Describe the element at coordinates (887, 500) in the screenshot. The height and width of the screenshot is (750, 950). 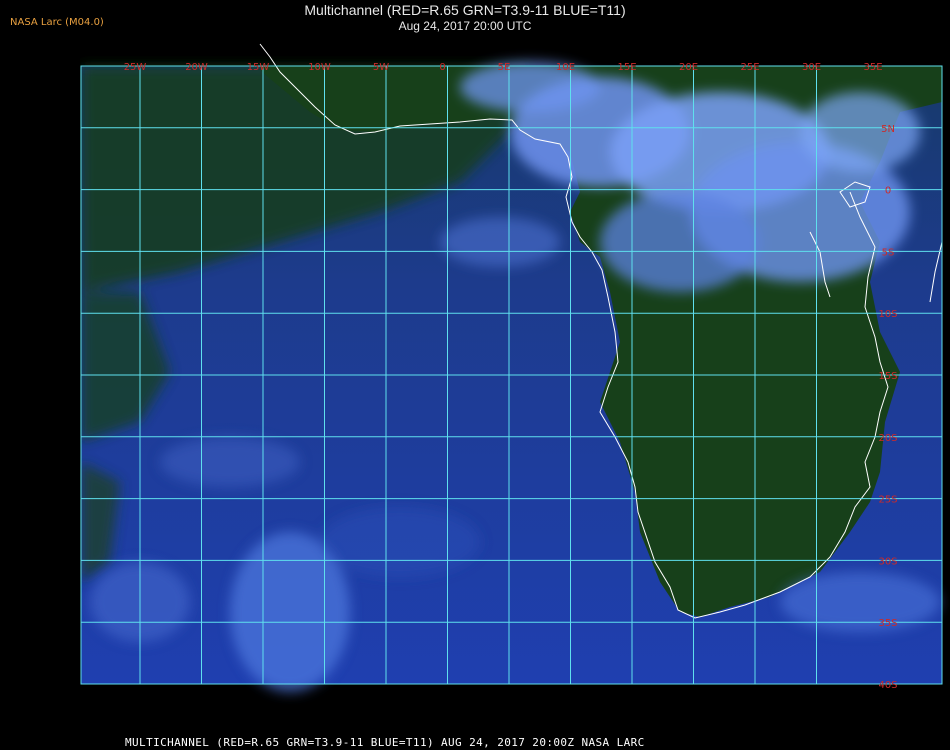
I see `latitude-label: 25S` at that location.